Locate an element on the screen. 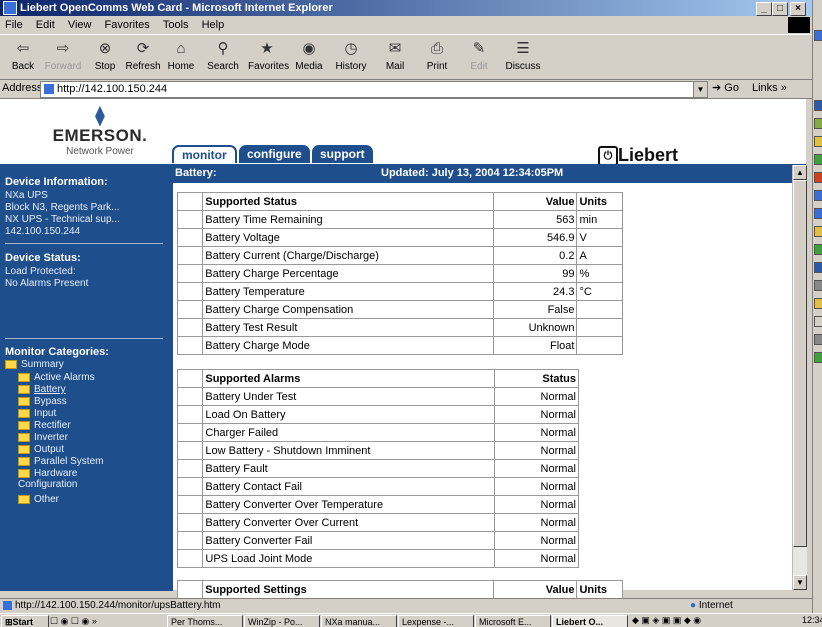  settings-table: Supported Settings Value Units is located at coordinates (399, 589).